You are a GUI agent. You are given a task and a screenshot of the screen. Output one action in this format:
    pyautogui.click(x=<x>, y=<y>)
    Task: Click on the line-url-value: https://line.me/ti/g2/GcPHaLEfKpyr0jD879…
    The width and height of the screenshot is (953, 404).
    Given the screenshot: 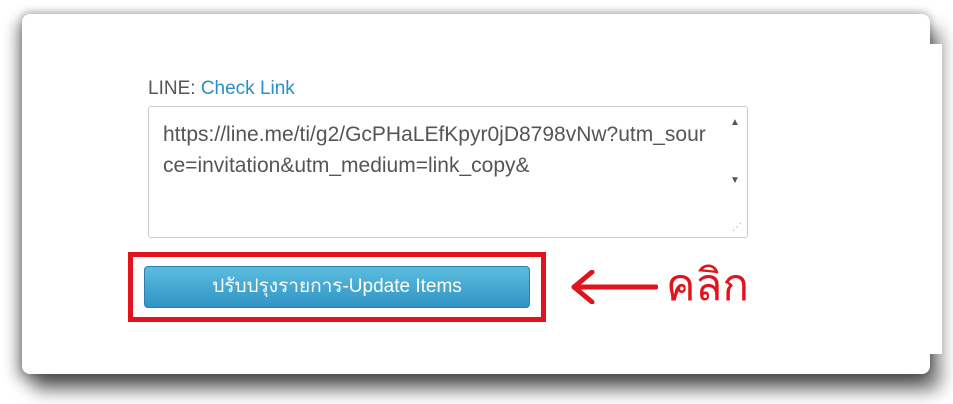 What is the action you would take?
    pyautogui.click(x=434, y=150)
    